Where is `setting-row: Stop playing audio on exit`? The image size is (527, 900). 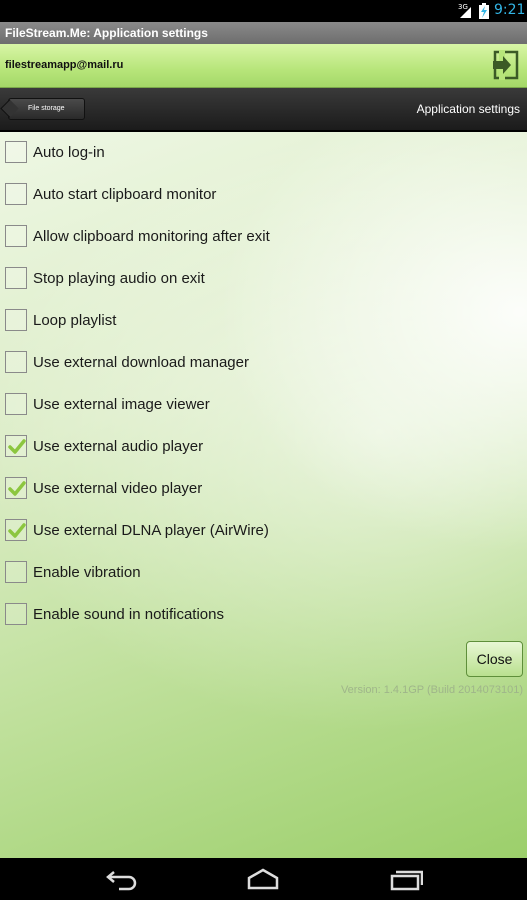
setting-row: Stop playing audio on exit is located at coordinates (263, 279).